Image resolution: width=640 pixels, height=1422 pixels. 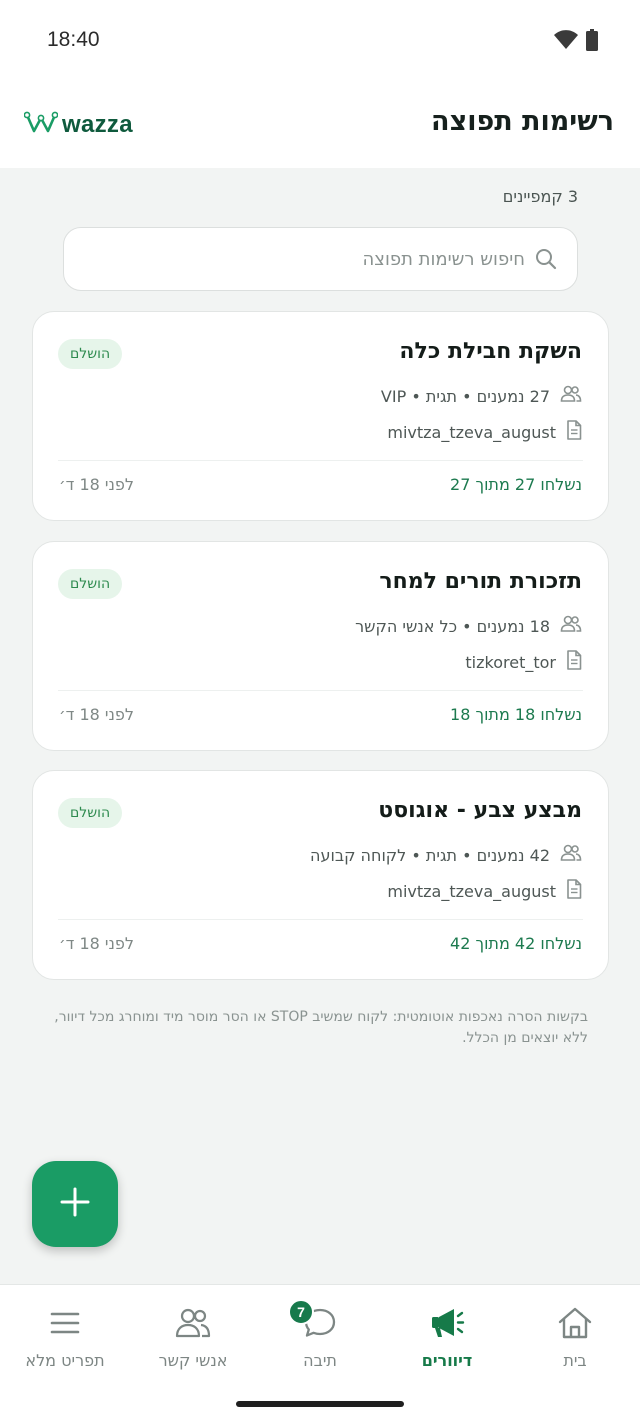 I want to click on chat-icon: 7, so click(x=313, y=1320).